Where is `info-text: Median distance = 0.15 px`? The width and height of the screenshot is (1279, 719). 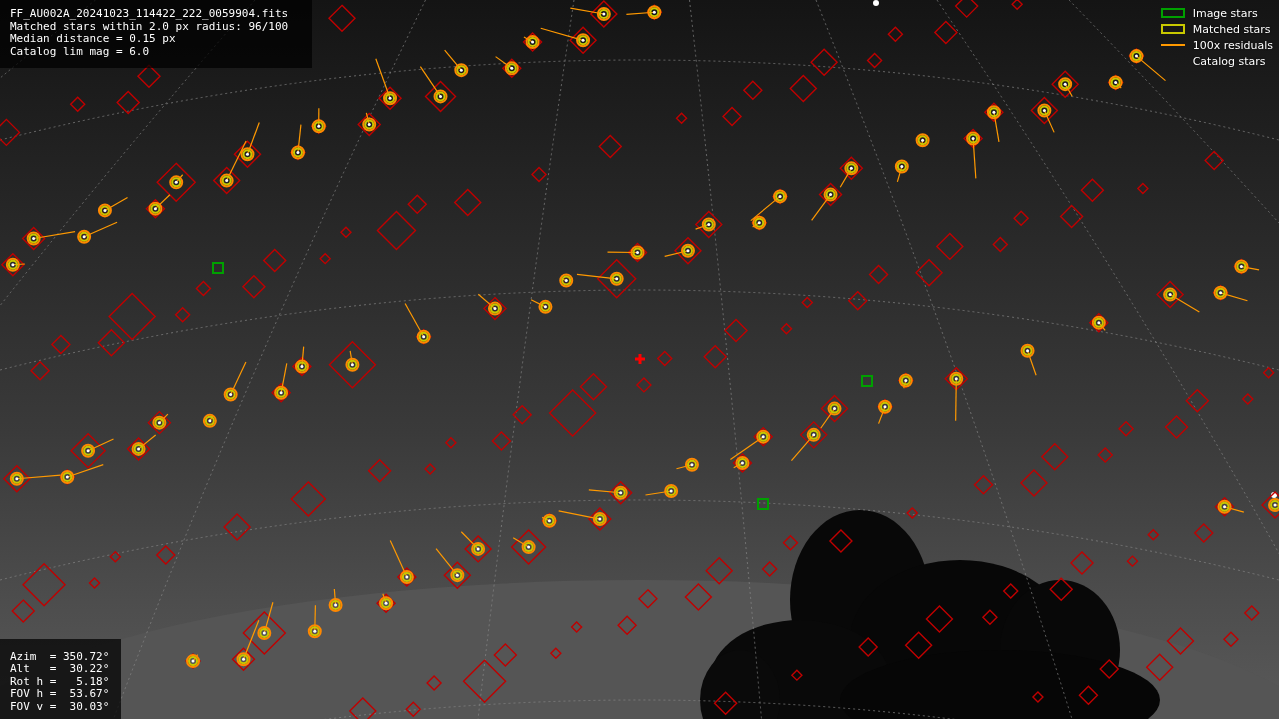 info-text: Median distance = 0.15 px is located at coordinates (93, 39).